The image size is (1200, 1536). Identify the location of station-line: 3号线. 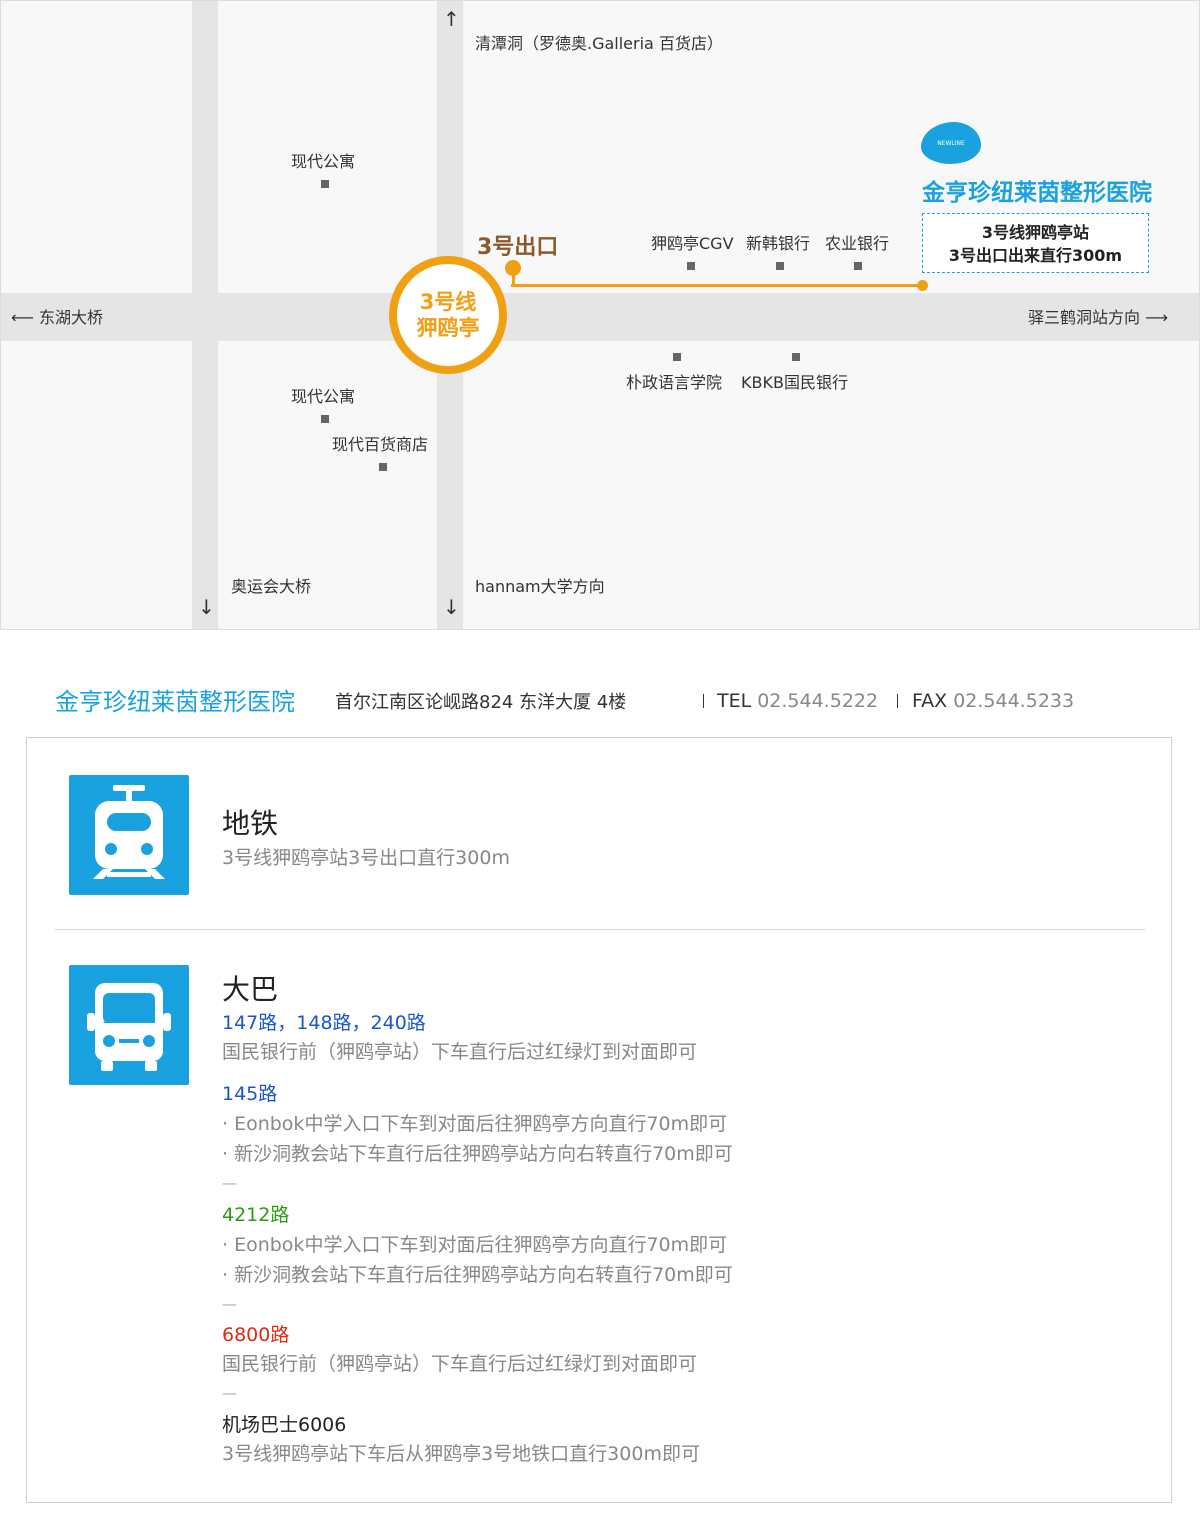
(448, 302).